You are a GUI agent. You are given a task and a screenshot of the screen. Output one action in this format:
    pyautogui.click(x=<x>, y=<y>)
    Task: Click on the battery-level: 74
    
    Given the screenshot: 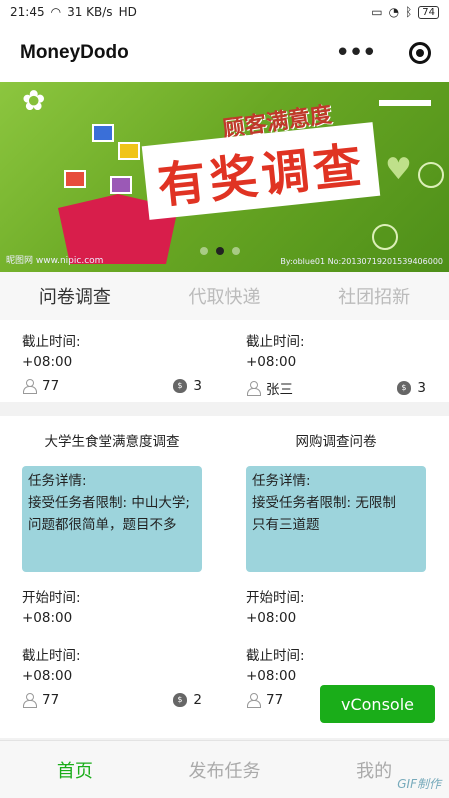 What is the action you would take?
    pyautogui.click(x=428, y=12)
    